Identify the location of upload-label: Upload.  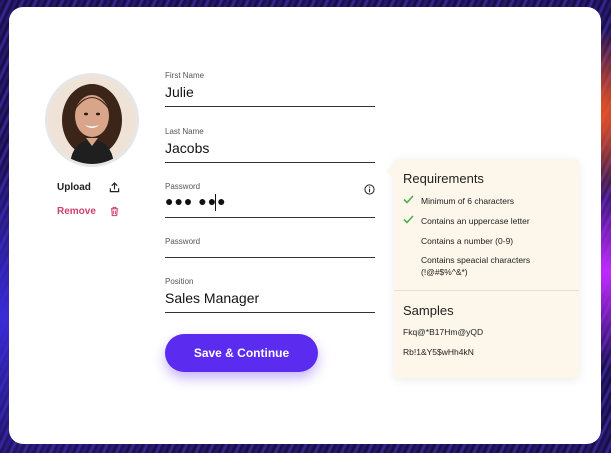
(74, 187).